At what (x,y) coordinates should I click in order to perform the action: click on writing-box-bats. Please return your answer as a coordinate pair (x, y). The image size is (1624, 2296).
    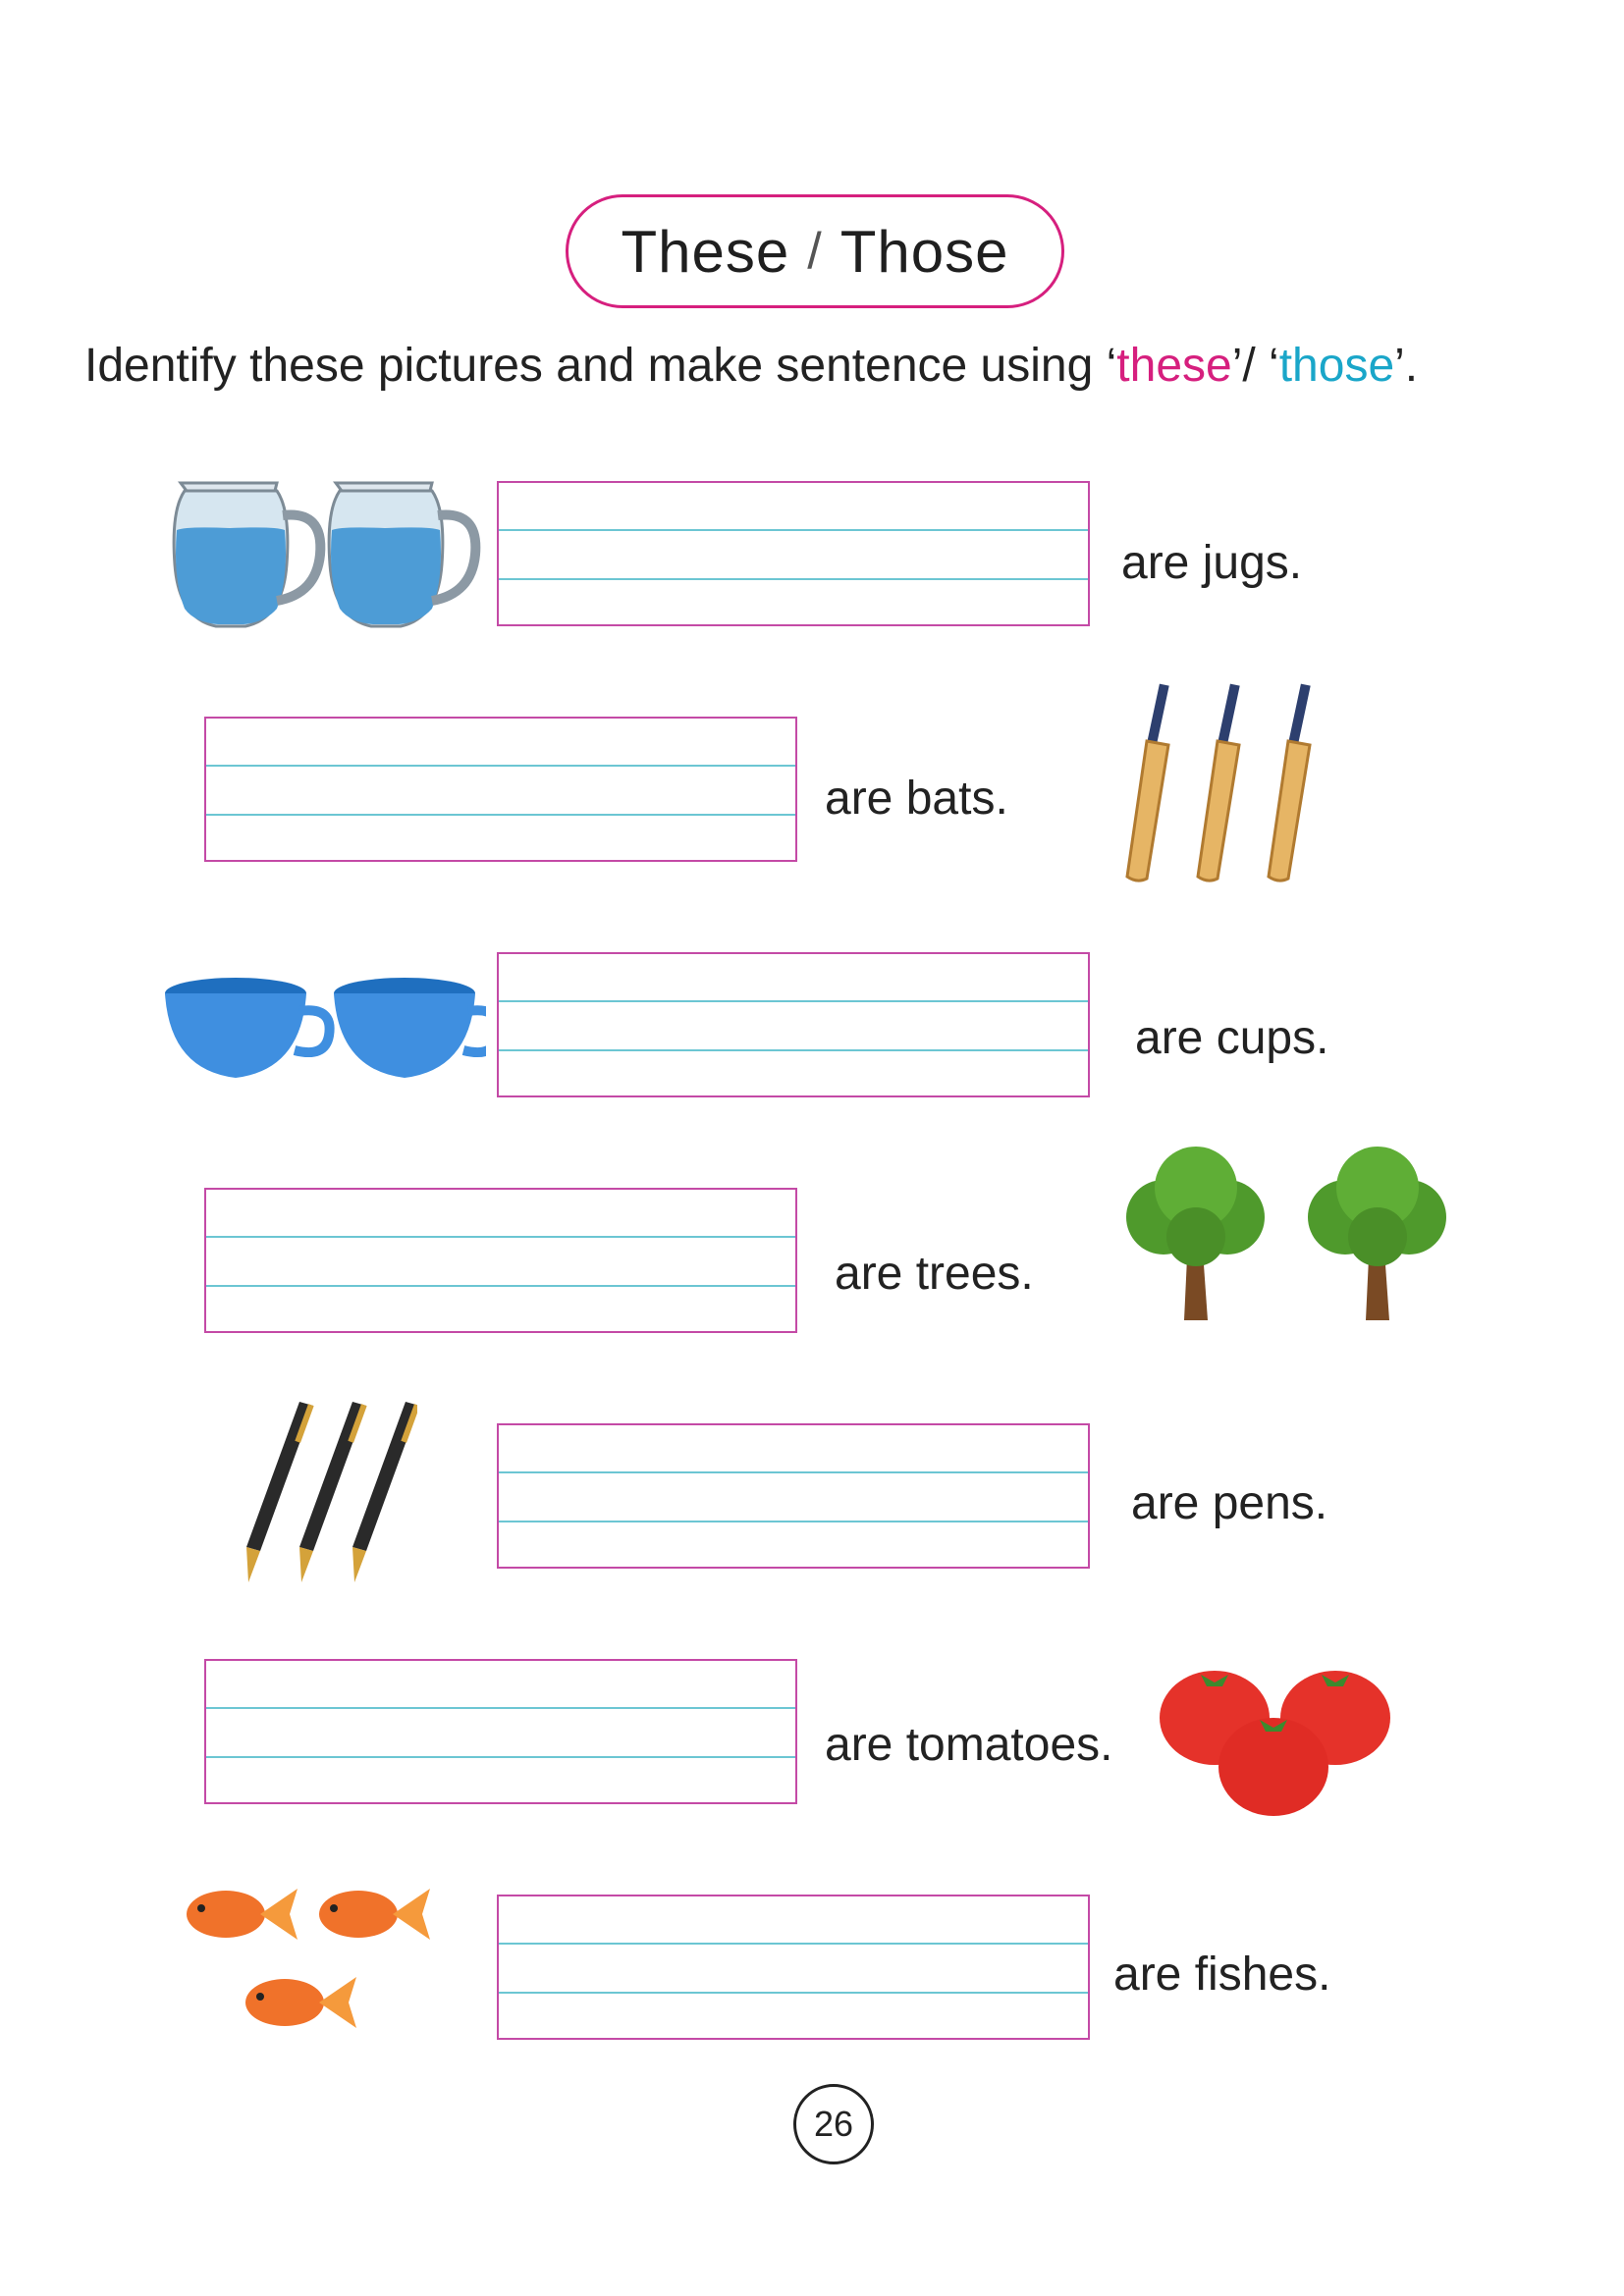
    Looking at the image, I should click on (500, 789).